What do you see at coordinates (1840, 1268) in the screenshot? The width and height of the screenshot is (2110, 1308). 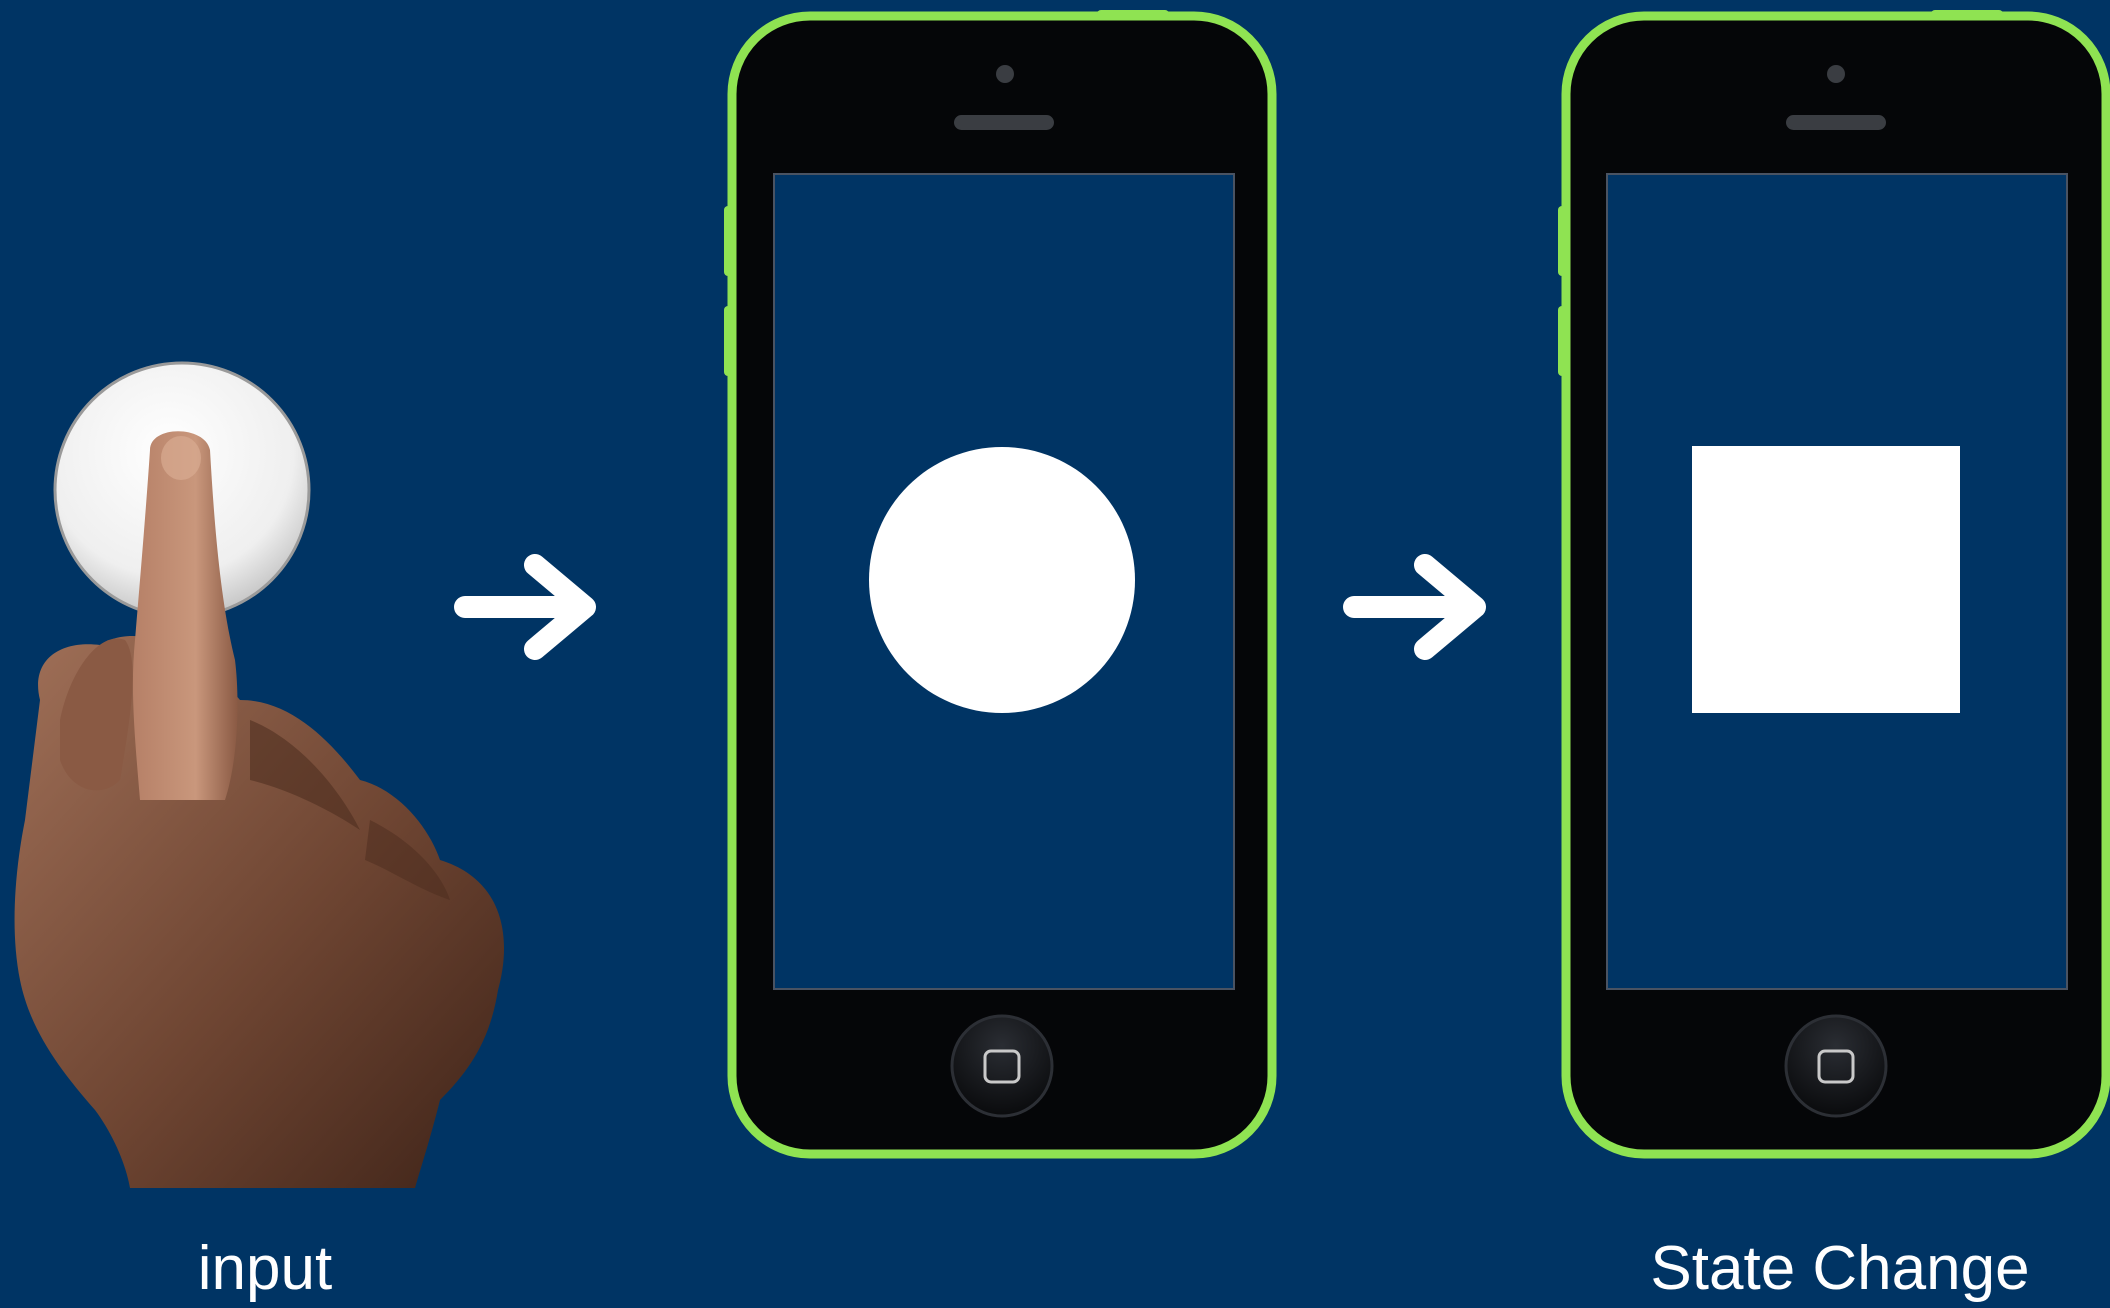 I see `state-change-label: State Change` at bounding box center [1840, 1268].